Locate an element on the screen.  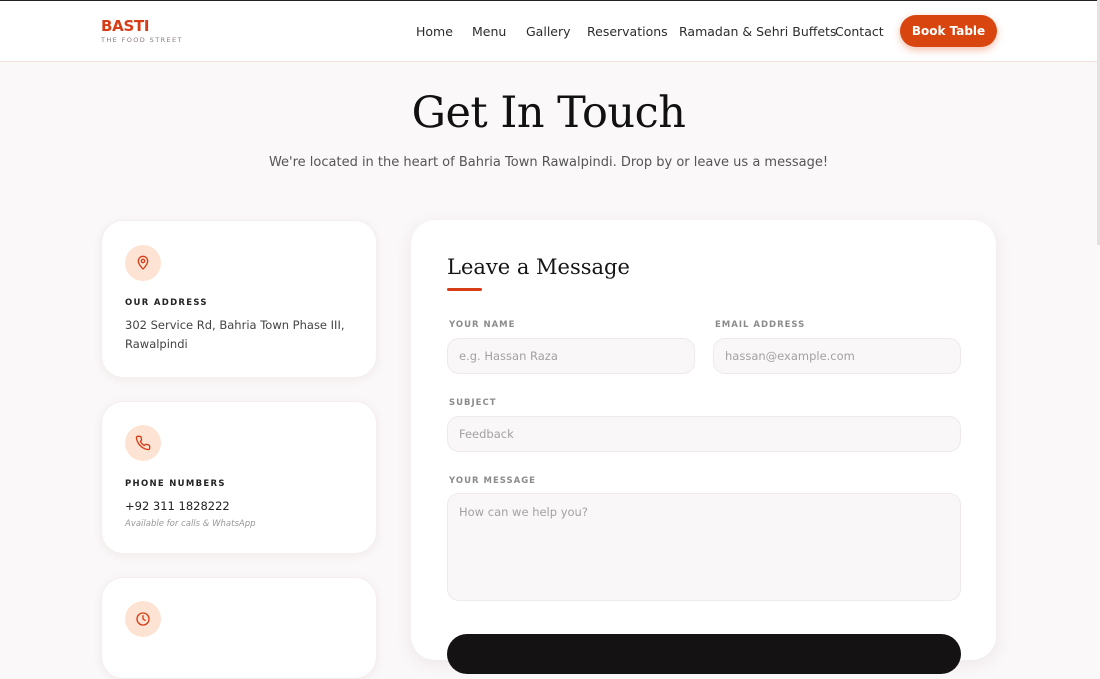
address-line-2: Rawalpindi is located at coordinates (156, 344).